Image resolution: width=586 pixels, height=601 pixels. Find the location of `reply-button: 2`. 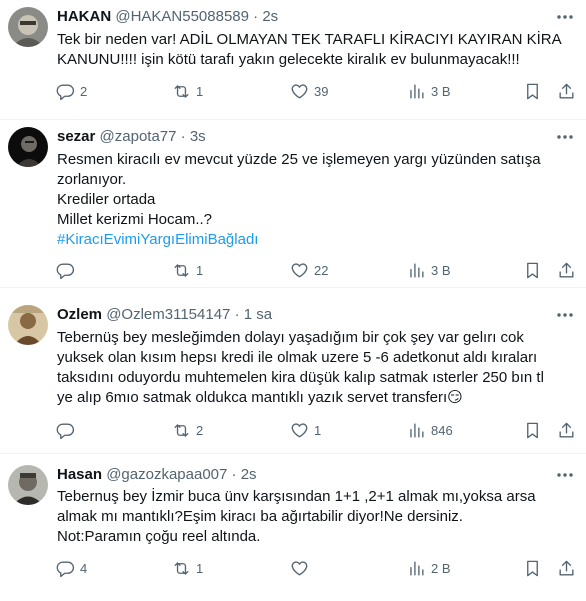

reply-button: 2 is located at coordinates (71, 91).